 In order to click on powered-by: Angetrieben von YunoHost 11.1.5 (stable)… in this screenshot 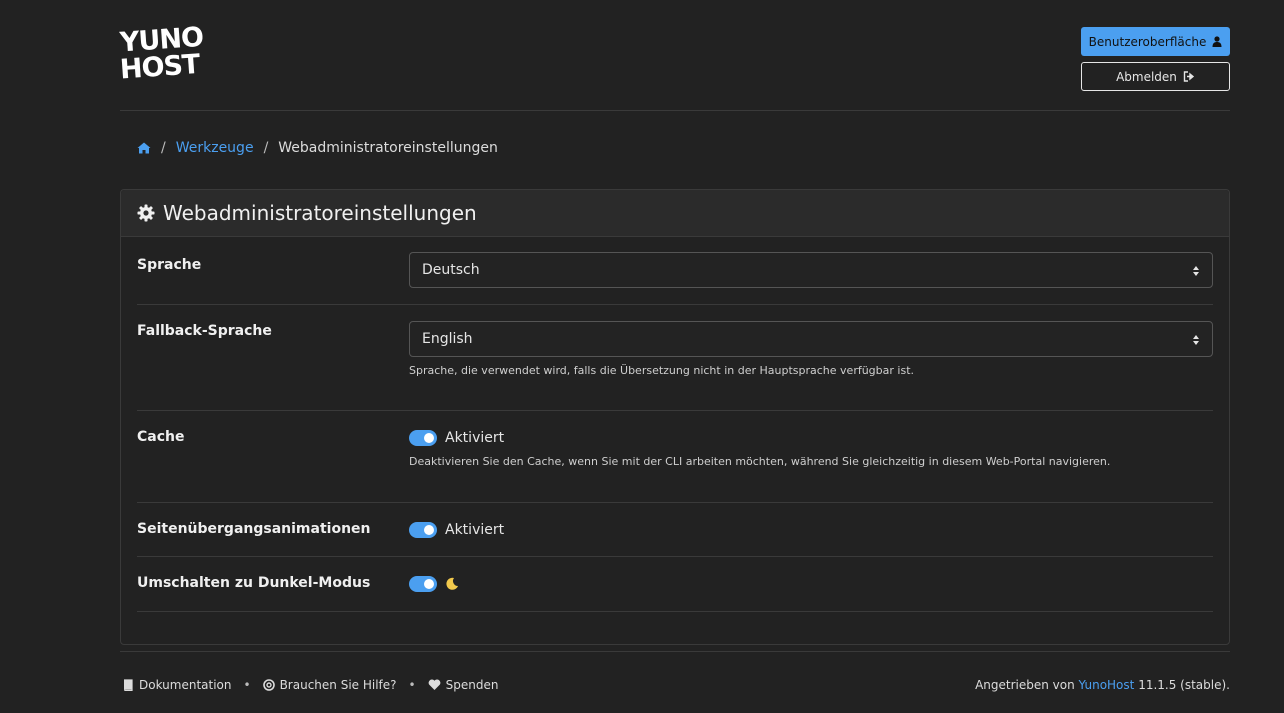, I will do `click(1102, 685)`.